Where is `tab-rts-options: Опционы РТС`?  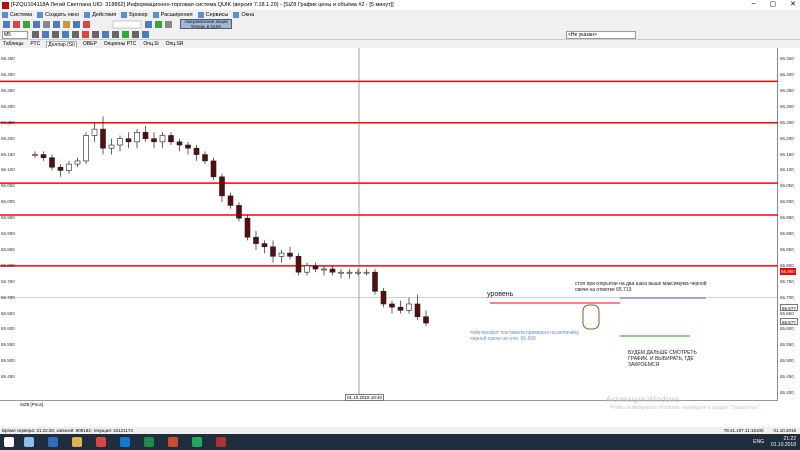 tab-rts-options: Опционы РТС is located at coordinates (120, 44).